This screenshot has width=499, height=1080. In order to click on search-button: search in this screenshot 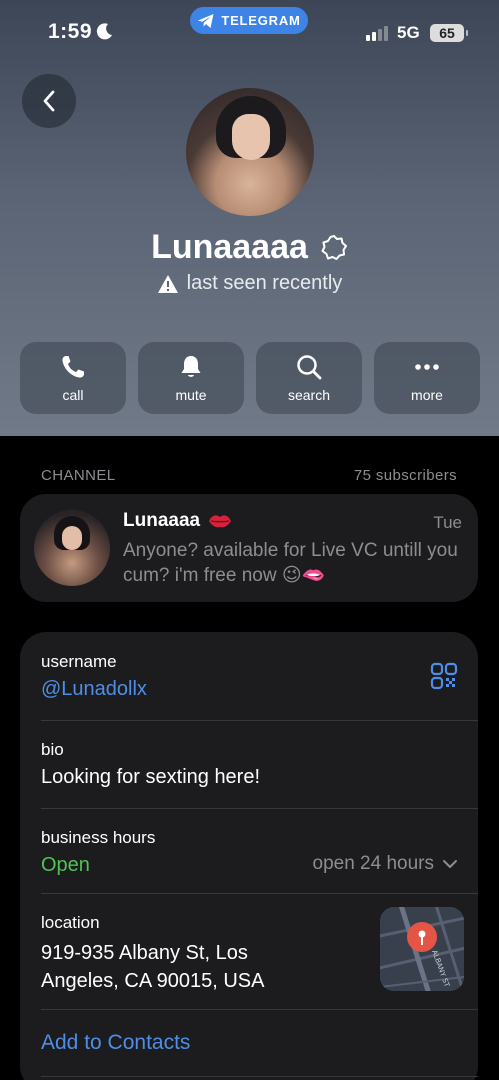, I will do `click(309, 378)`.